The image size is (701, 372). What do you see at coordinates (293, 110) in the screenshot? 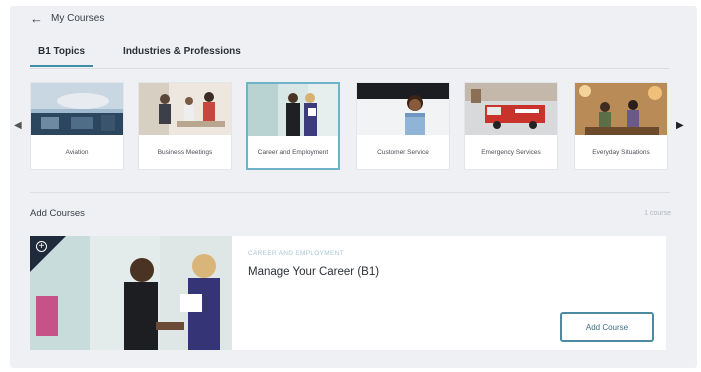
I see `career-employment-image` at bounding box center [293, 110].